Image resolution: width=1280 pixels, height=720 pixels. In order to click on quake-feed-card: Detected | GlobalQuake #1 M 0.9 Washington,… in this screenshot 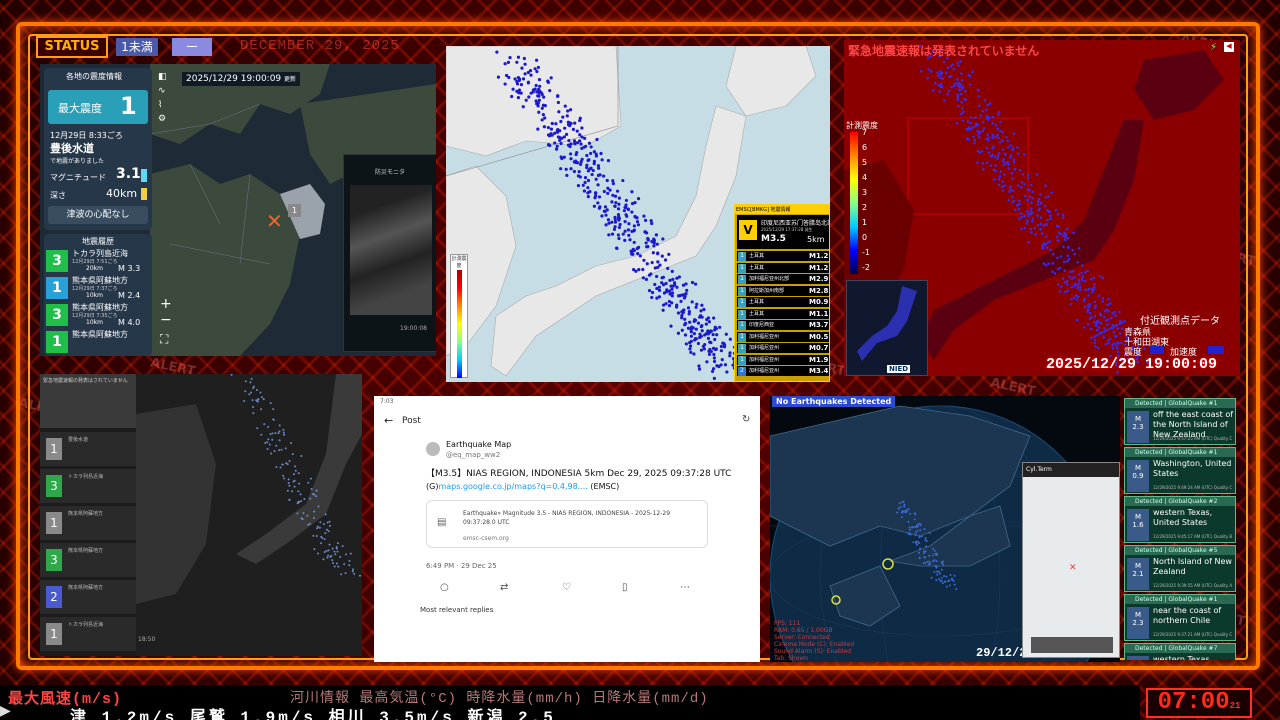, I will do `click(1180, 470)`.